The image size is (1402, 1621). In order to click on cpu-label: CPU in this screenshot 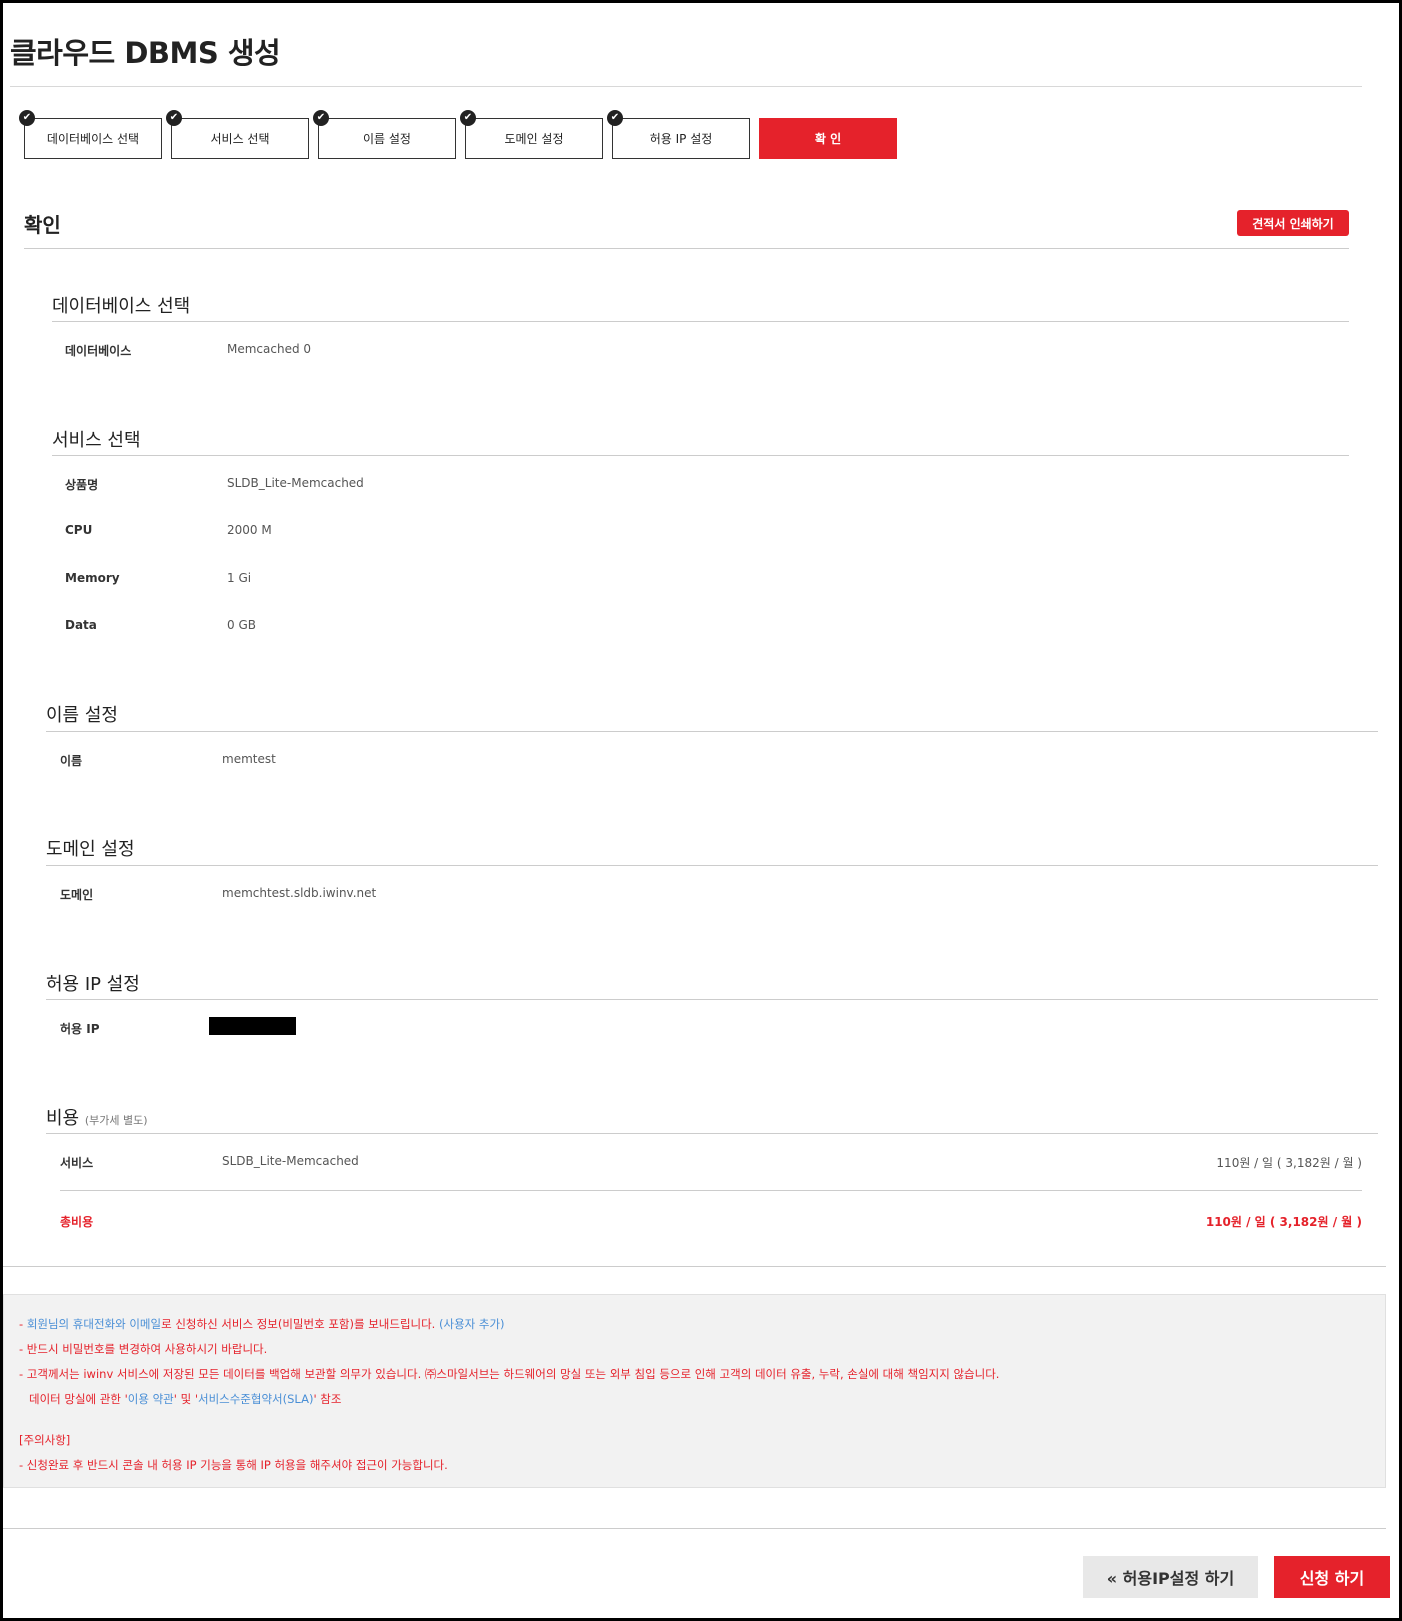, I will do `click(79, 530)`.